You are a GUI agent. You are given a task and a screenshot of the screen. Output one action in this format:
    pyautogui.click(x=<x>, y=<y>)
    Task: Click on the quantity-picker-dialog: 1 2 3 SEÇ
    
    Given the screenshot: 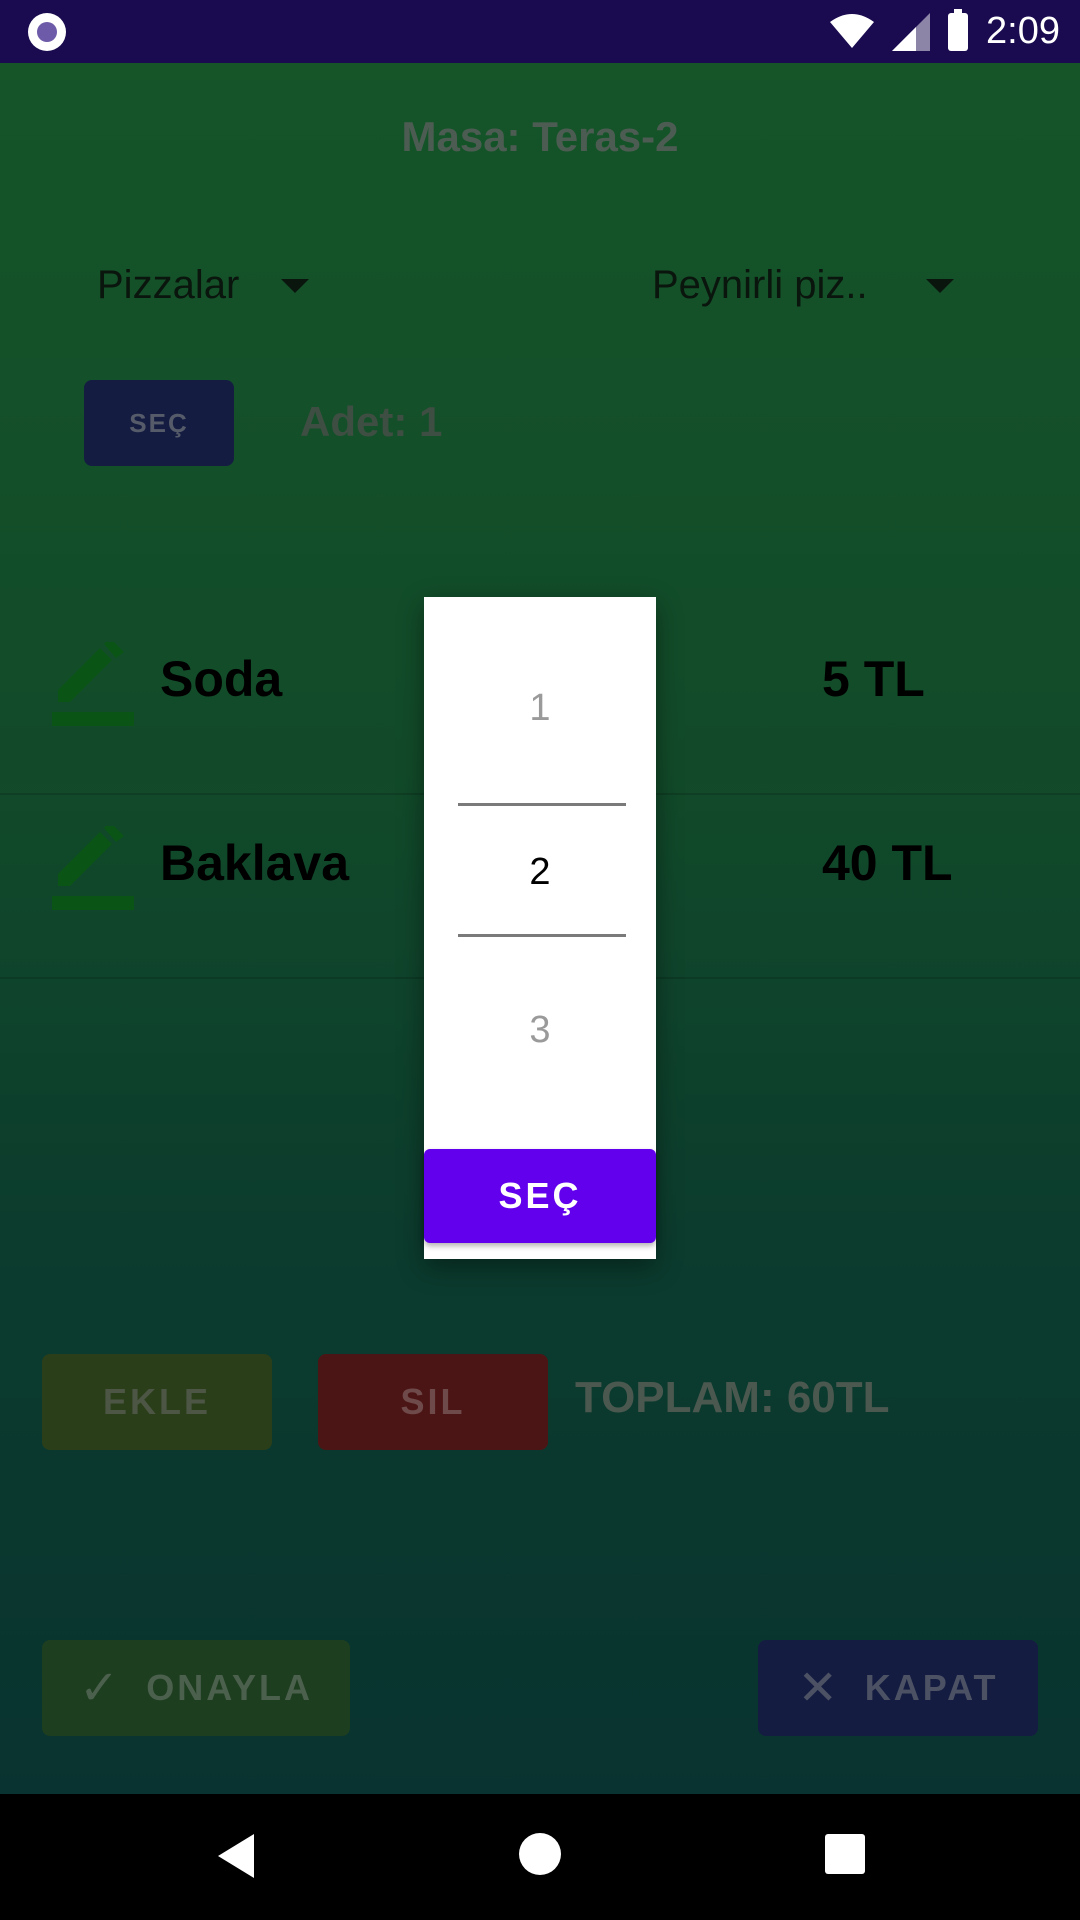 What is the action you would take?
    pyautogui.click(x=540, y=928)
    